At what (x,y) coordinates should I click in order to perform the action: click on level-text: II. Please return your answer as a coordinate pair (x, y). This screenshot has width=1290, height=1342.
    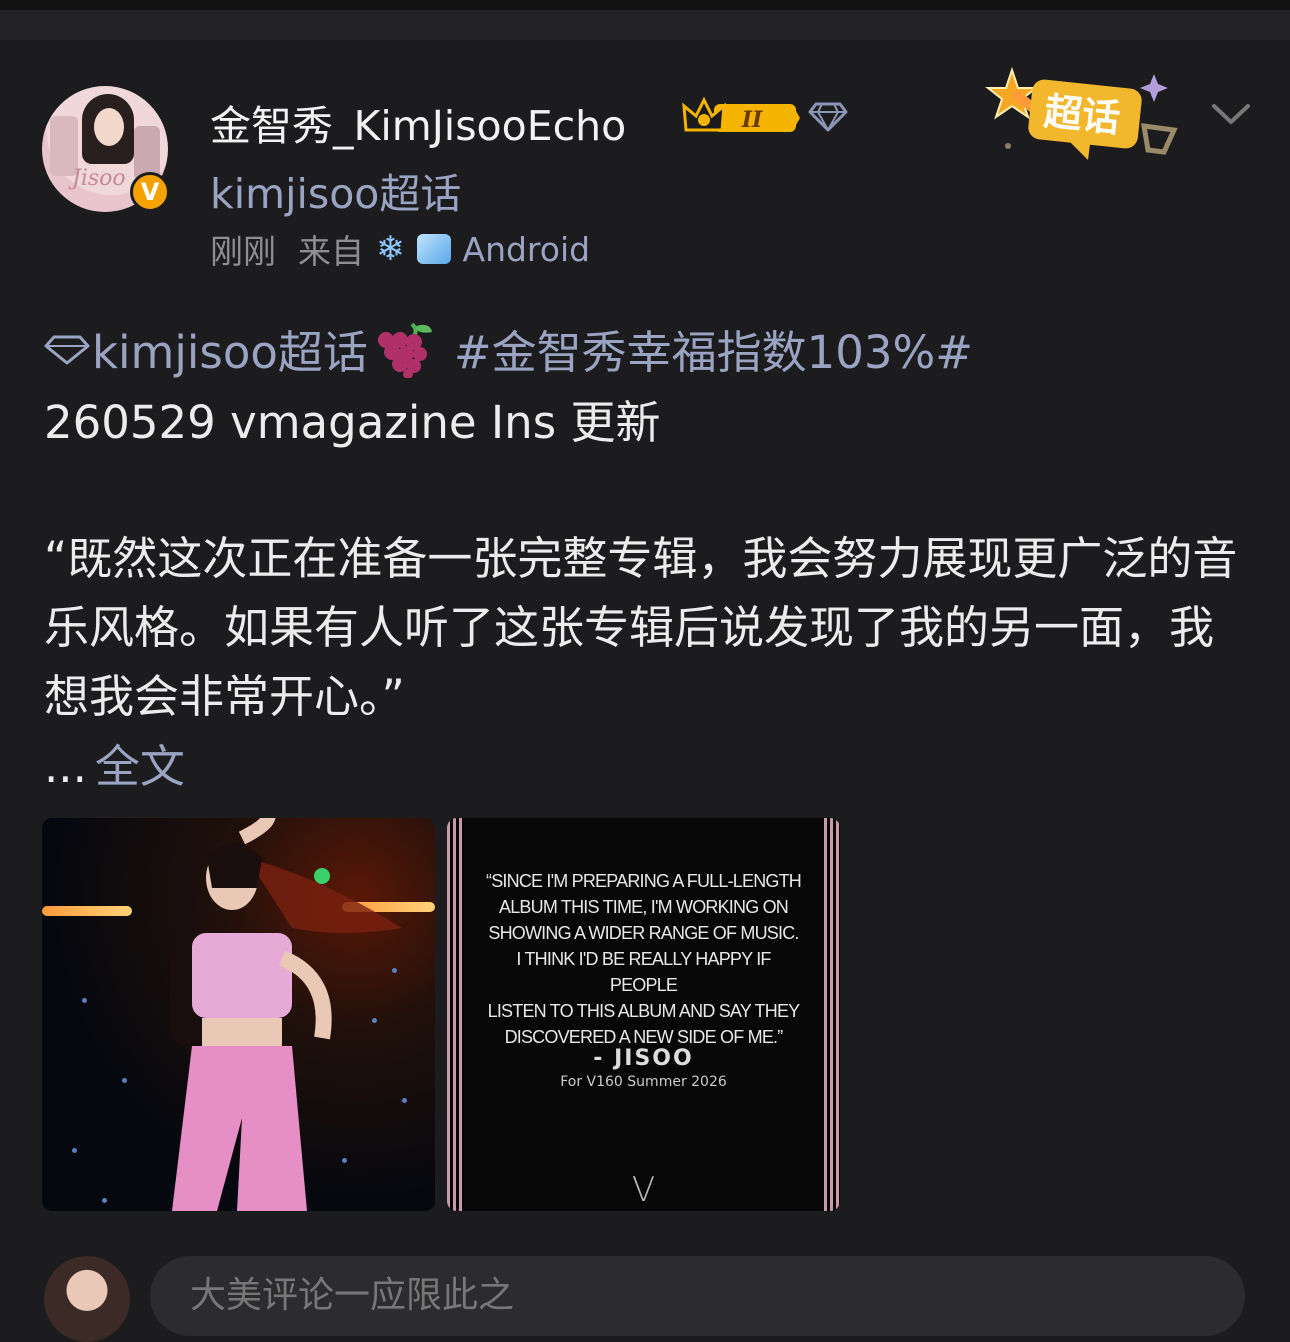
    Looking at the image, I should click on (752, 120).